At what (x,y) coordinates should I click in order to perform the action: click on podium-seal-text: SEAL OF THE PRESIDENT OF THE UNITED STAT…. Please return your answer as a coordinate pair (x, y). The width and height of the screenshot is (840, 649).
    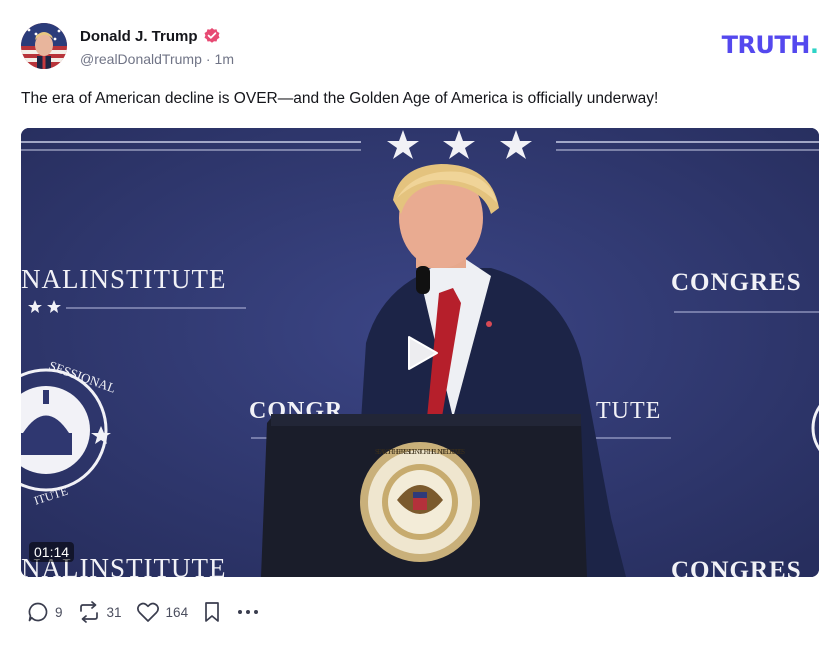
    Looking at the image, I should click on (420, 452).